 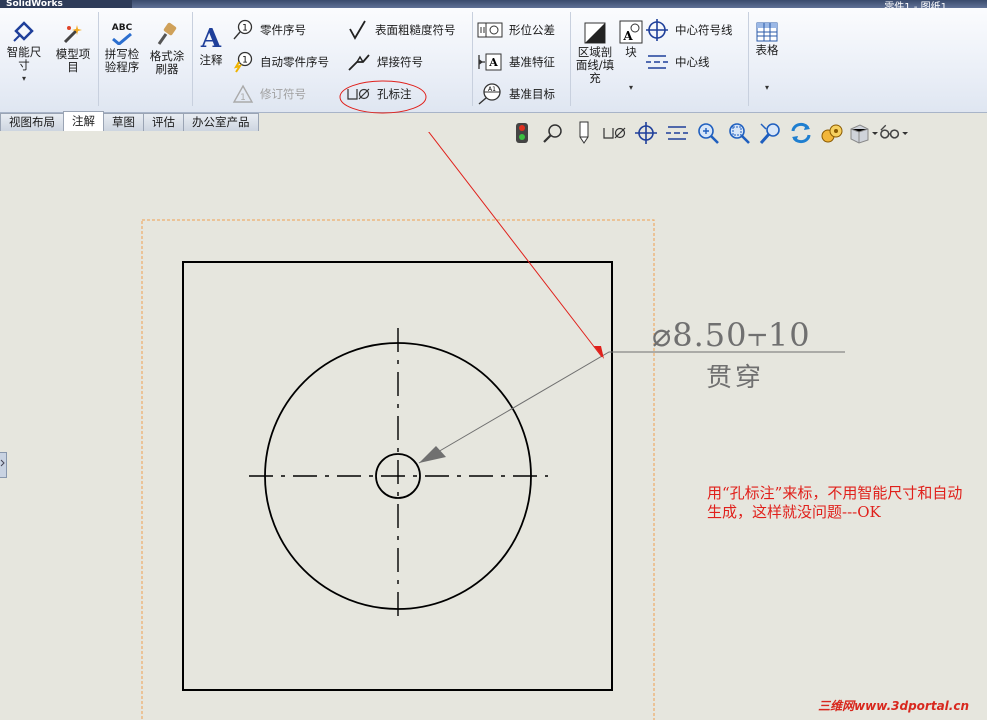 What do you see at coordinates (123, 122) in the screenshot?
I see `tab-sketch: 草图` at bounding box center [123, 122].